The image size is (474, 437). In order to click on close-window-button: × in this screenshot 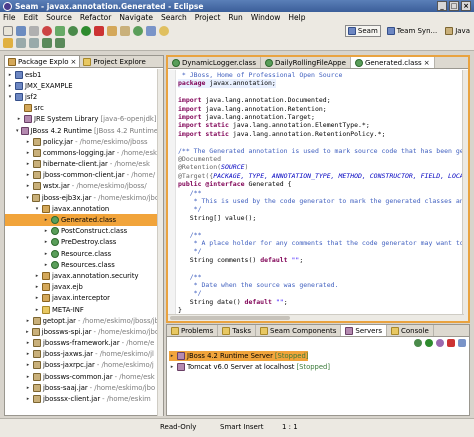, I will do `click(466, 6)`.